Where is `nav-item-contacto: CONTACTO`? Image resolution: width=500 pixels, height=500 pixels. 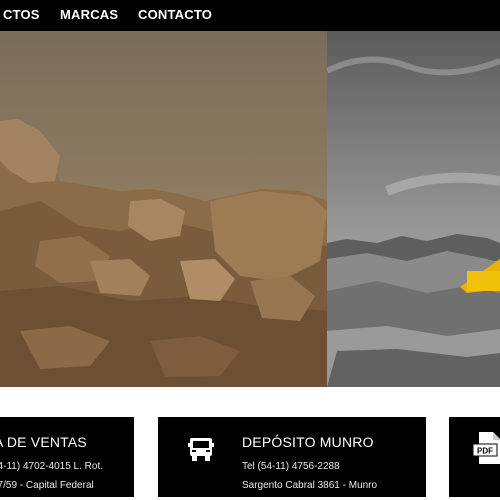
nav-item-contacto: CONTACTO is located at coordinates (175, 14).